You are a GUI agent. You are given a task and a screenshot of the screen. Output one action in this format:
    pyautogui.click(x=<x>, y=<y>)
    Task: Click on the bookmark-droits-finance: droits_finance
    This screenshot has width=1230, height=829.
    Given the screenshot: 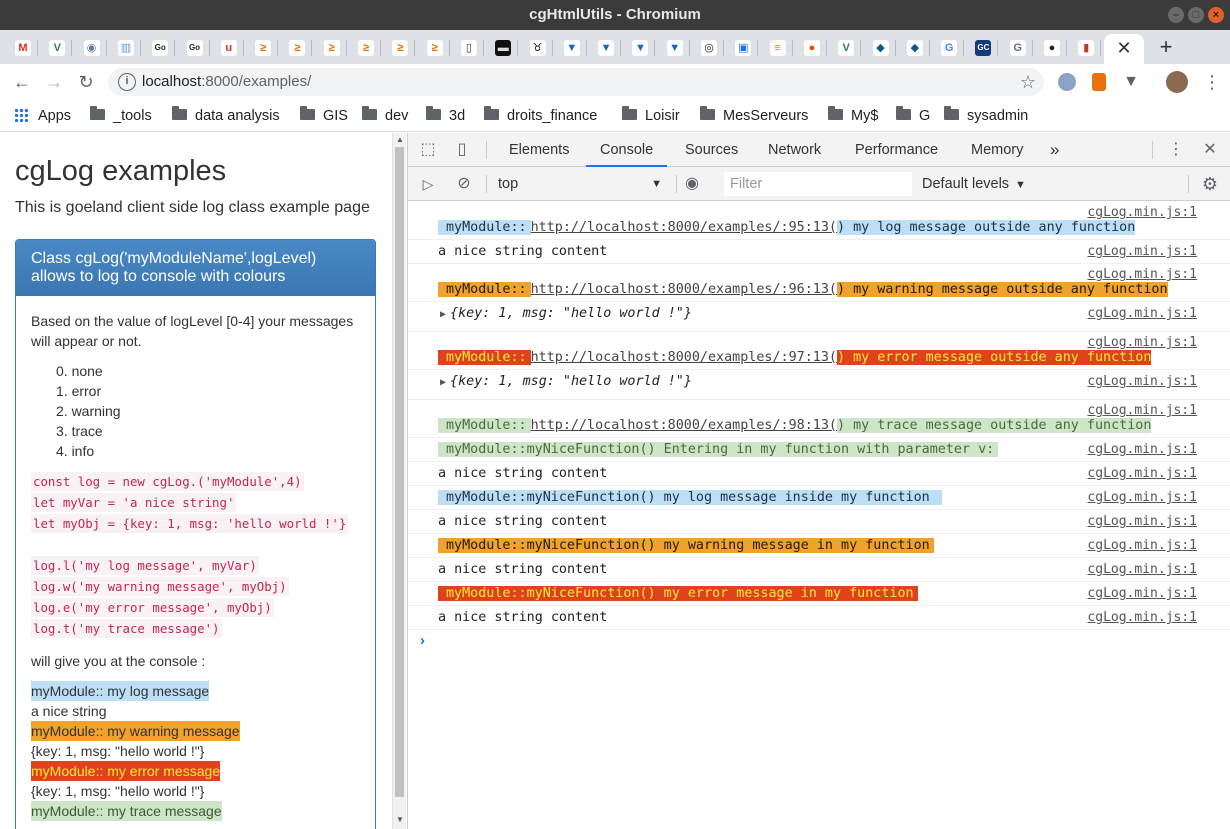 What is the action you would take?
    pyautogui.click(x=540, y=116)
    